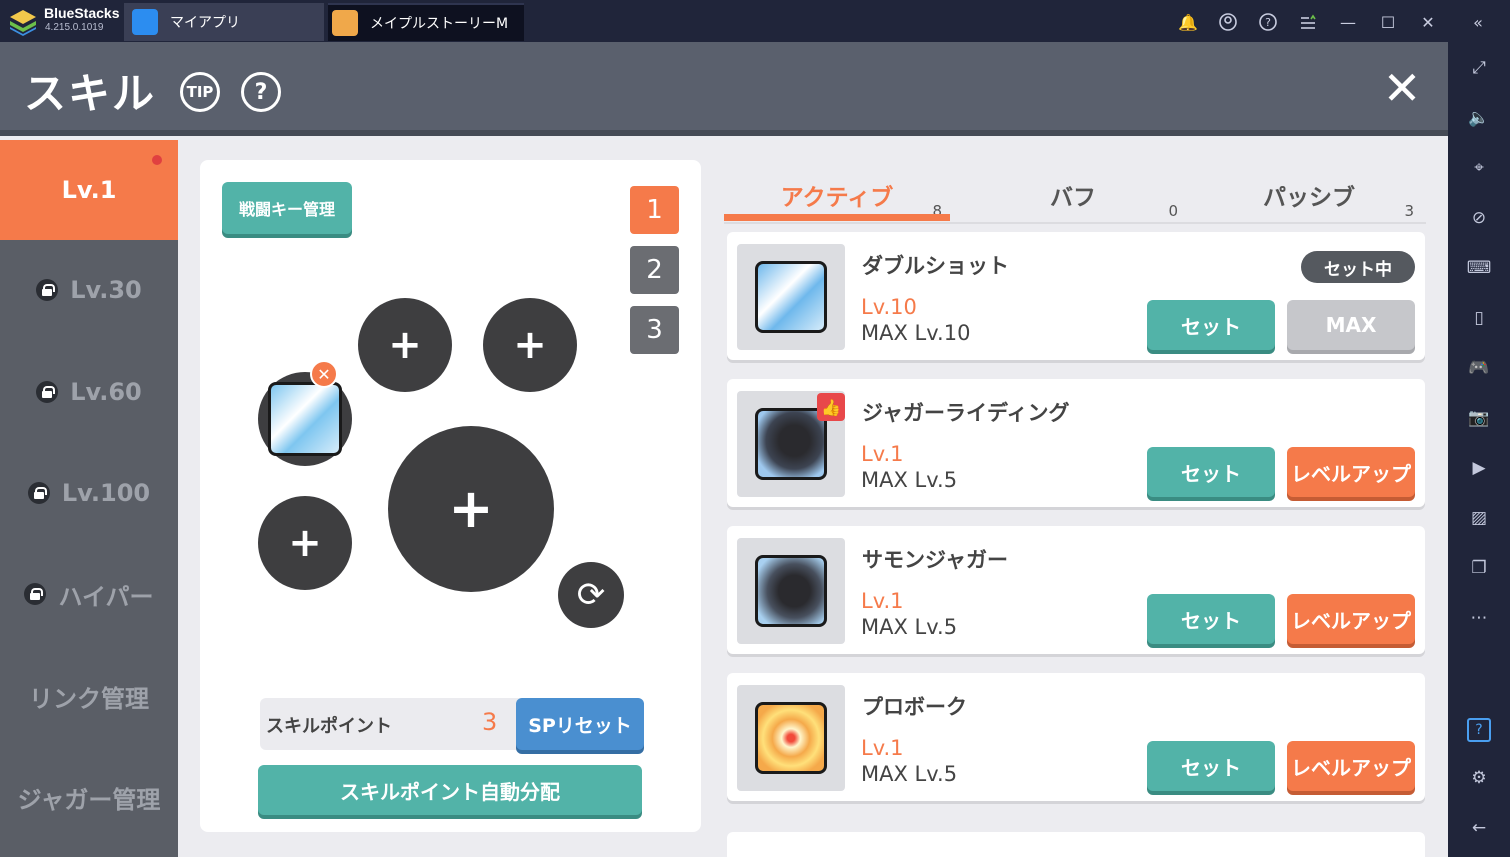 The image size is (1510, 857). I want to click on skill-level: Lv.10, so click(889, 307).